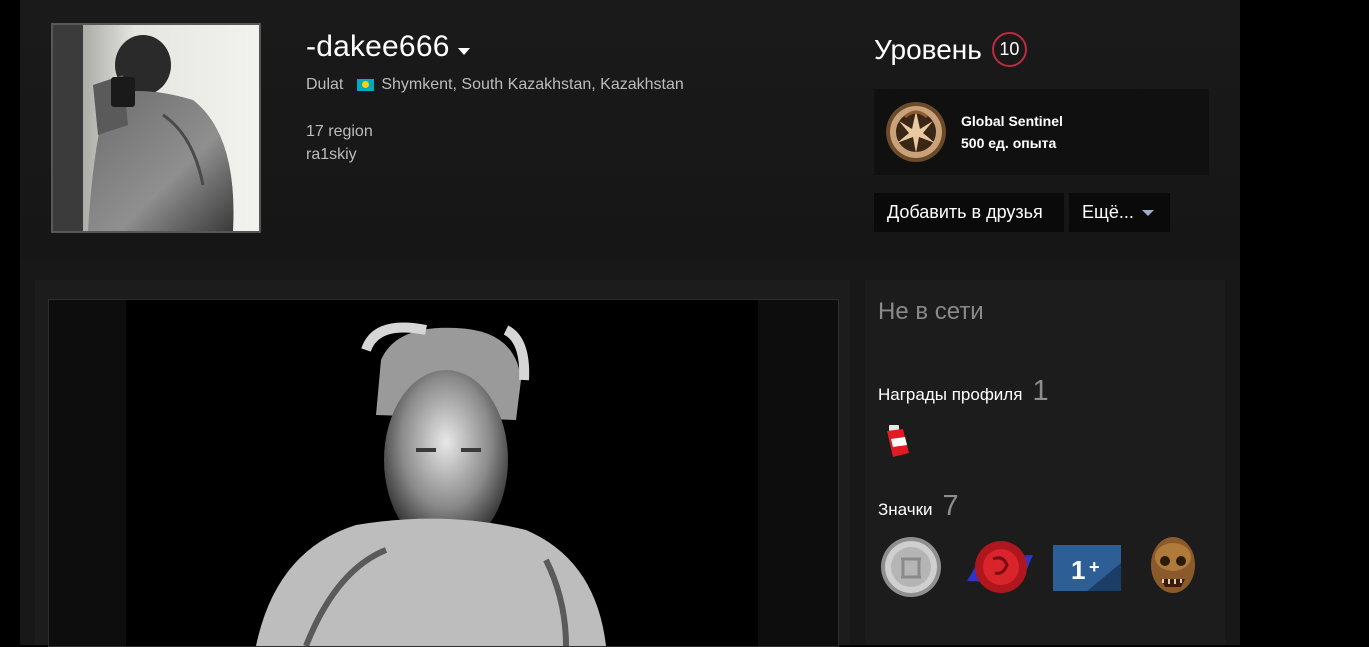 This screenshot has height=647, width=1369. What do you see at coordinates (1087, 567) in the screenshot?
I see `years-of-service-badge-icon: 1 +` at bounding box center [1087, 567].